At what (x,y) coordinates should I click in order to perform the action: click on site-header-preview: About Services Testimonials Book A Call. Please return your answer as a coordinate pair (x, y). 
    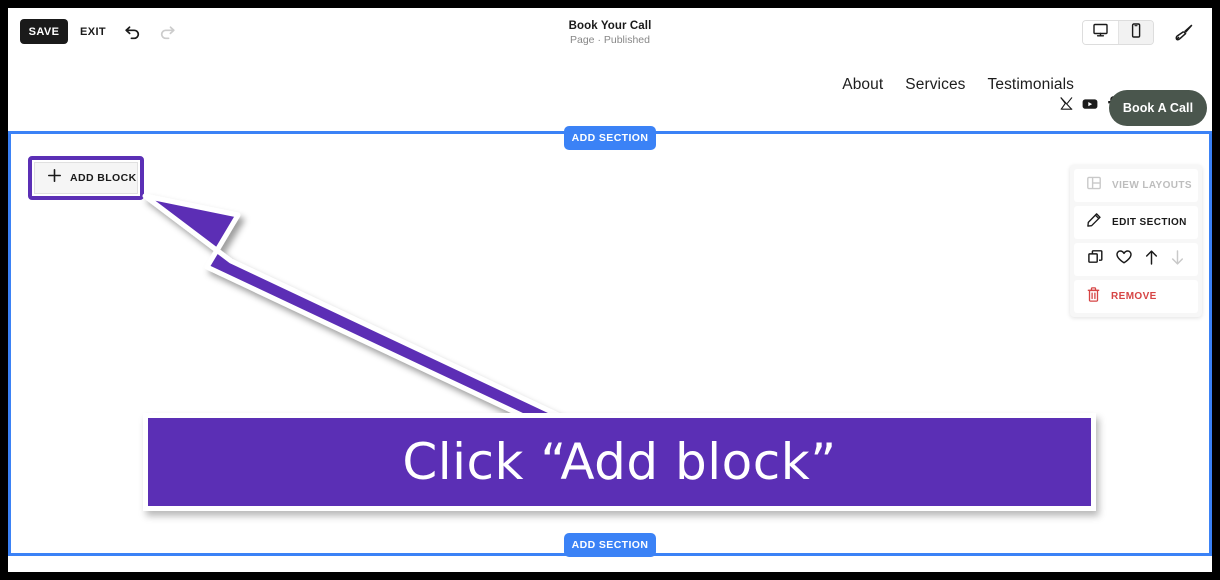
    Looking at the image, I should click on (610, 92).